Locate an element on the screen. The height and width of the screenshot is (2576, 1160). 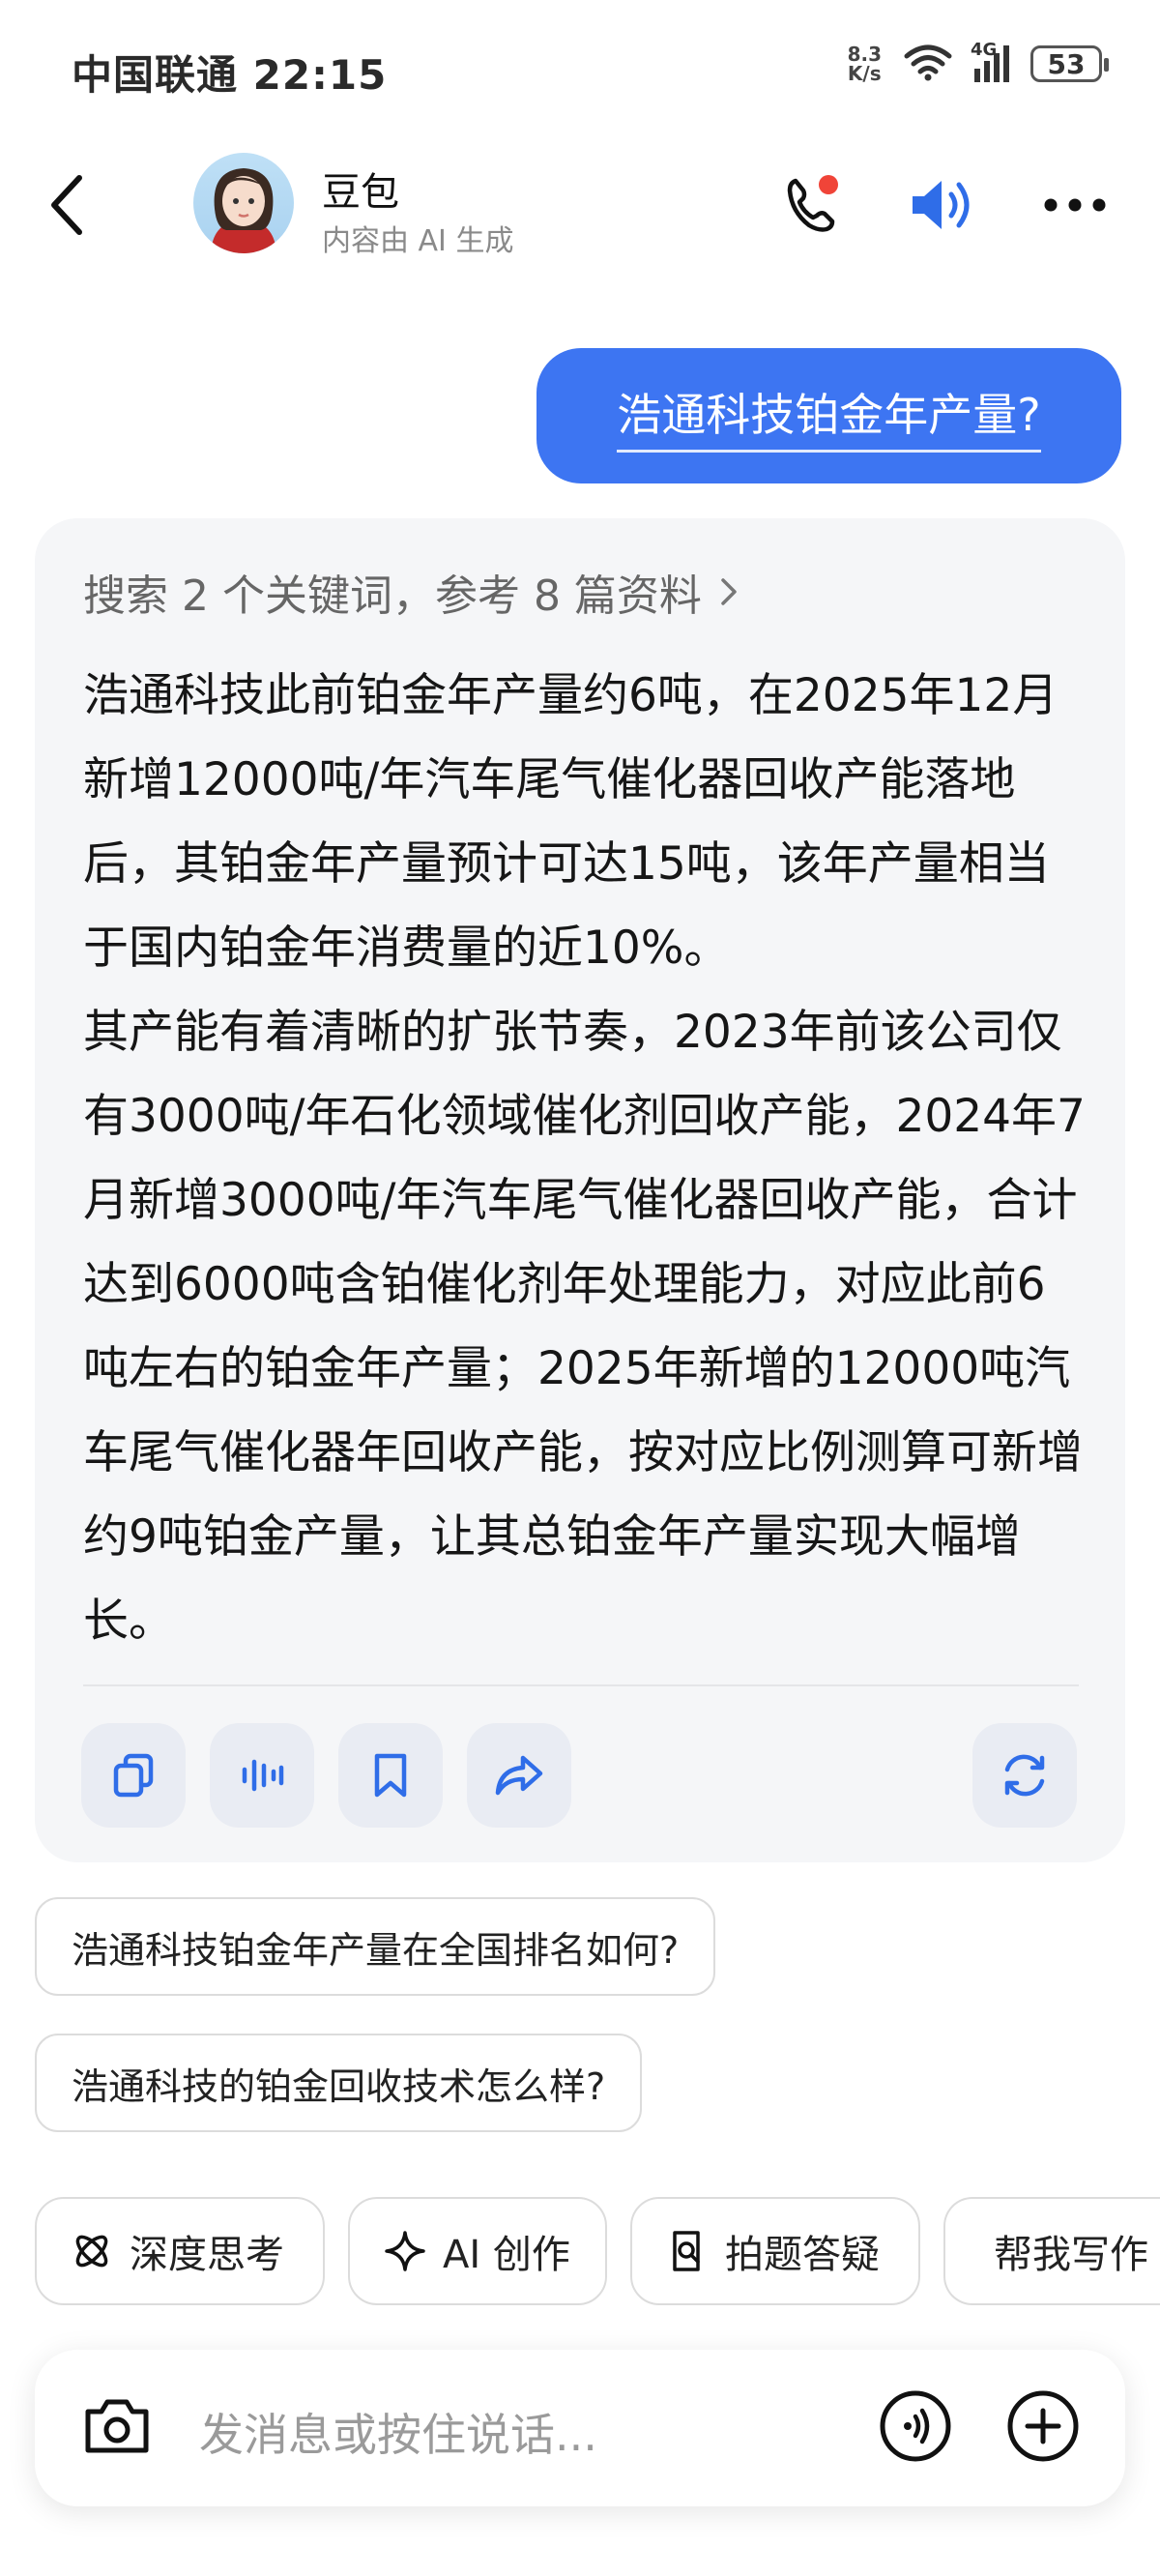
atom-icon is located at coordinates (92, 2251).